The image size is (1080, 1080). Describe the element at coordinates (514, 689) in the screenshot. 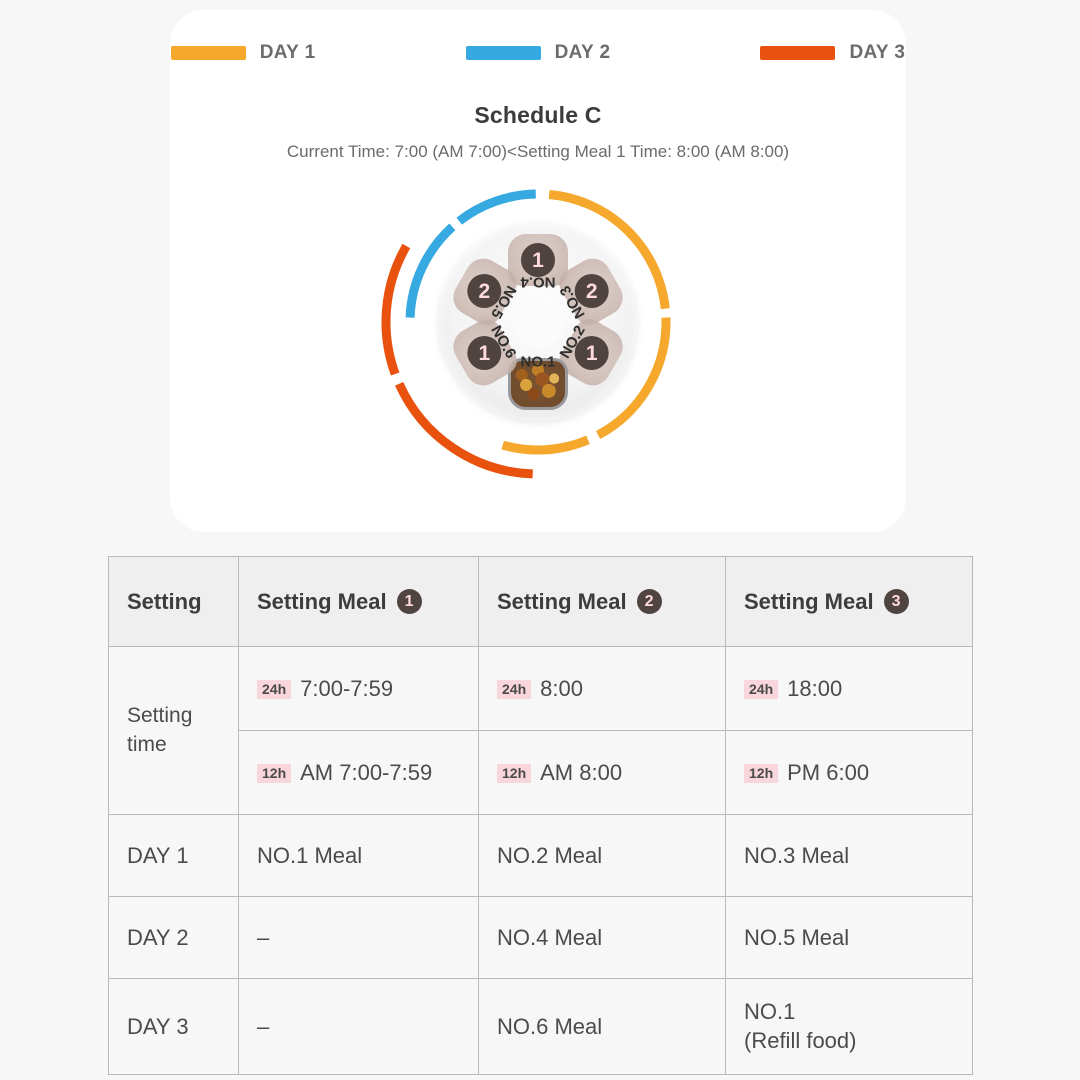

I see `badge-24h-2: 24h` at that location.